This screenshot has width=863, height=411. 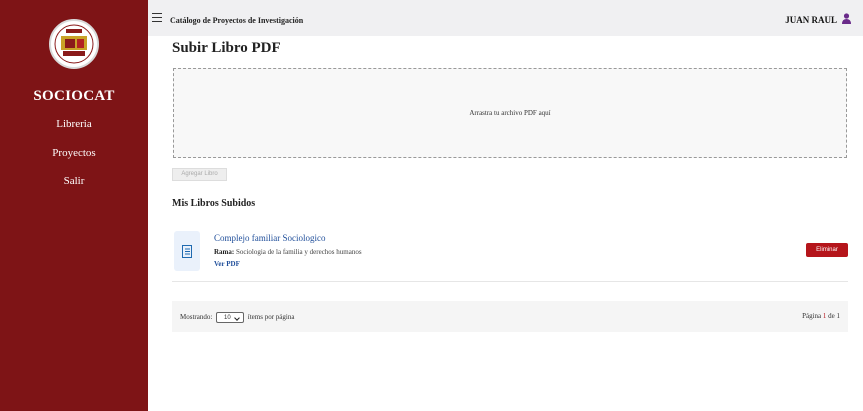 I want to click on items-per-page: Mostrando: 10 ítems por página, so click(x=237, y=317).